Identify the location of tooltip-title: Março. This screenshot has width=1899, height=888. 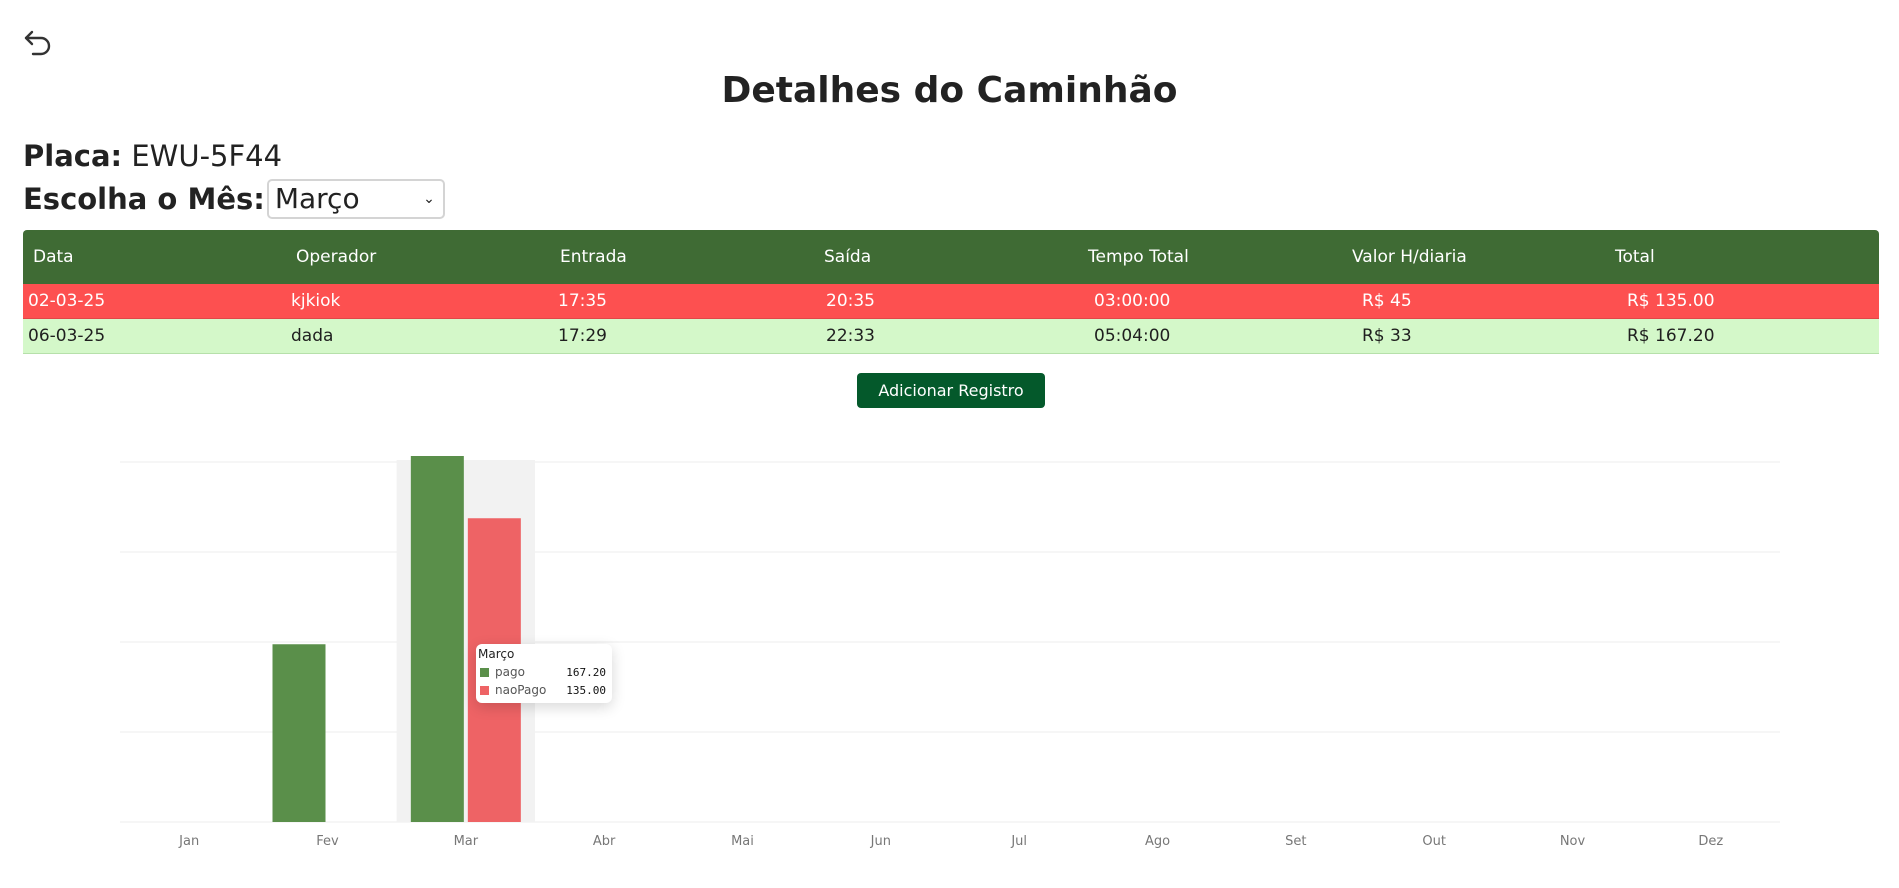
(496, 654).